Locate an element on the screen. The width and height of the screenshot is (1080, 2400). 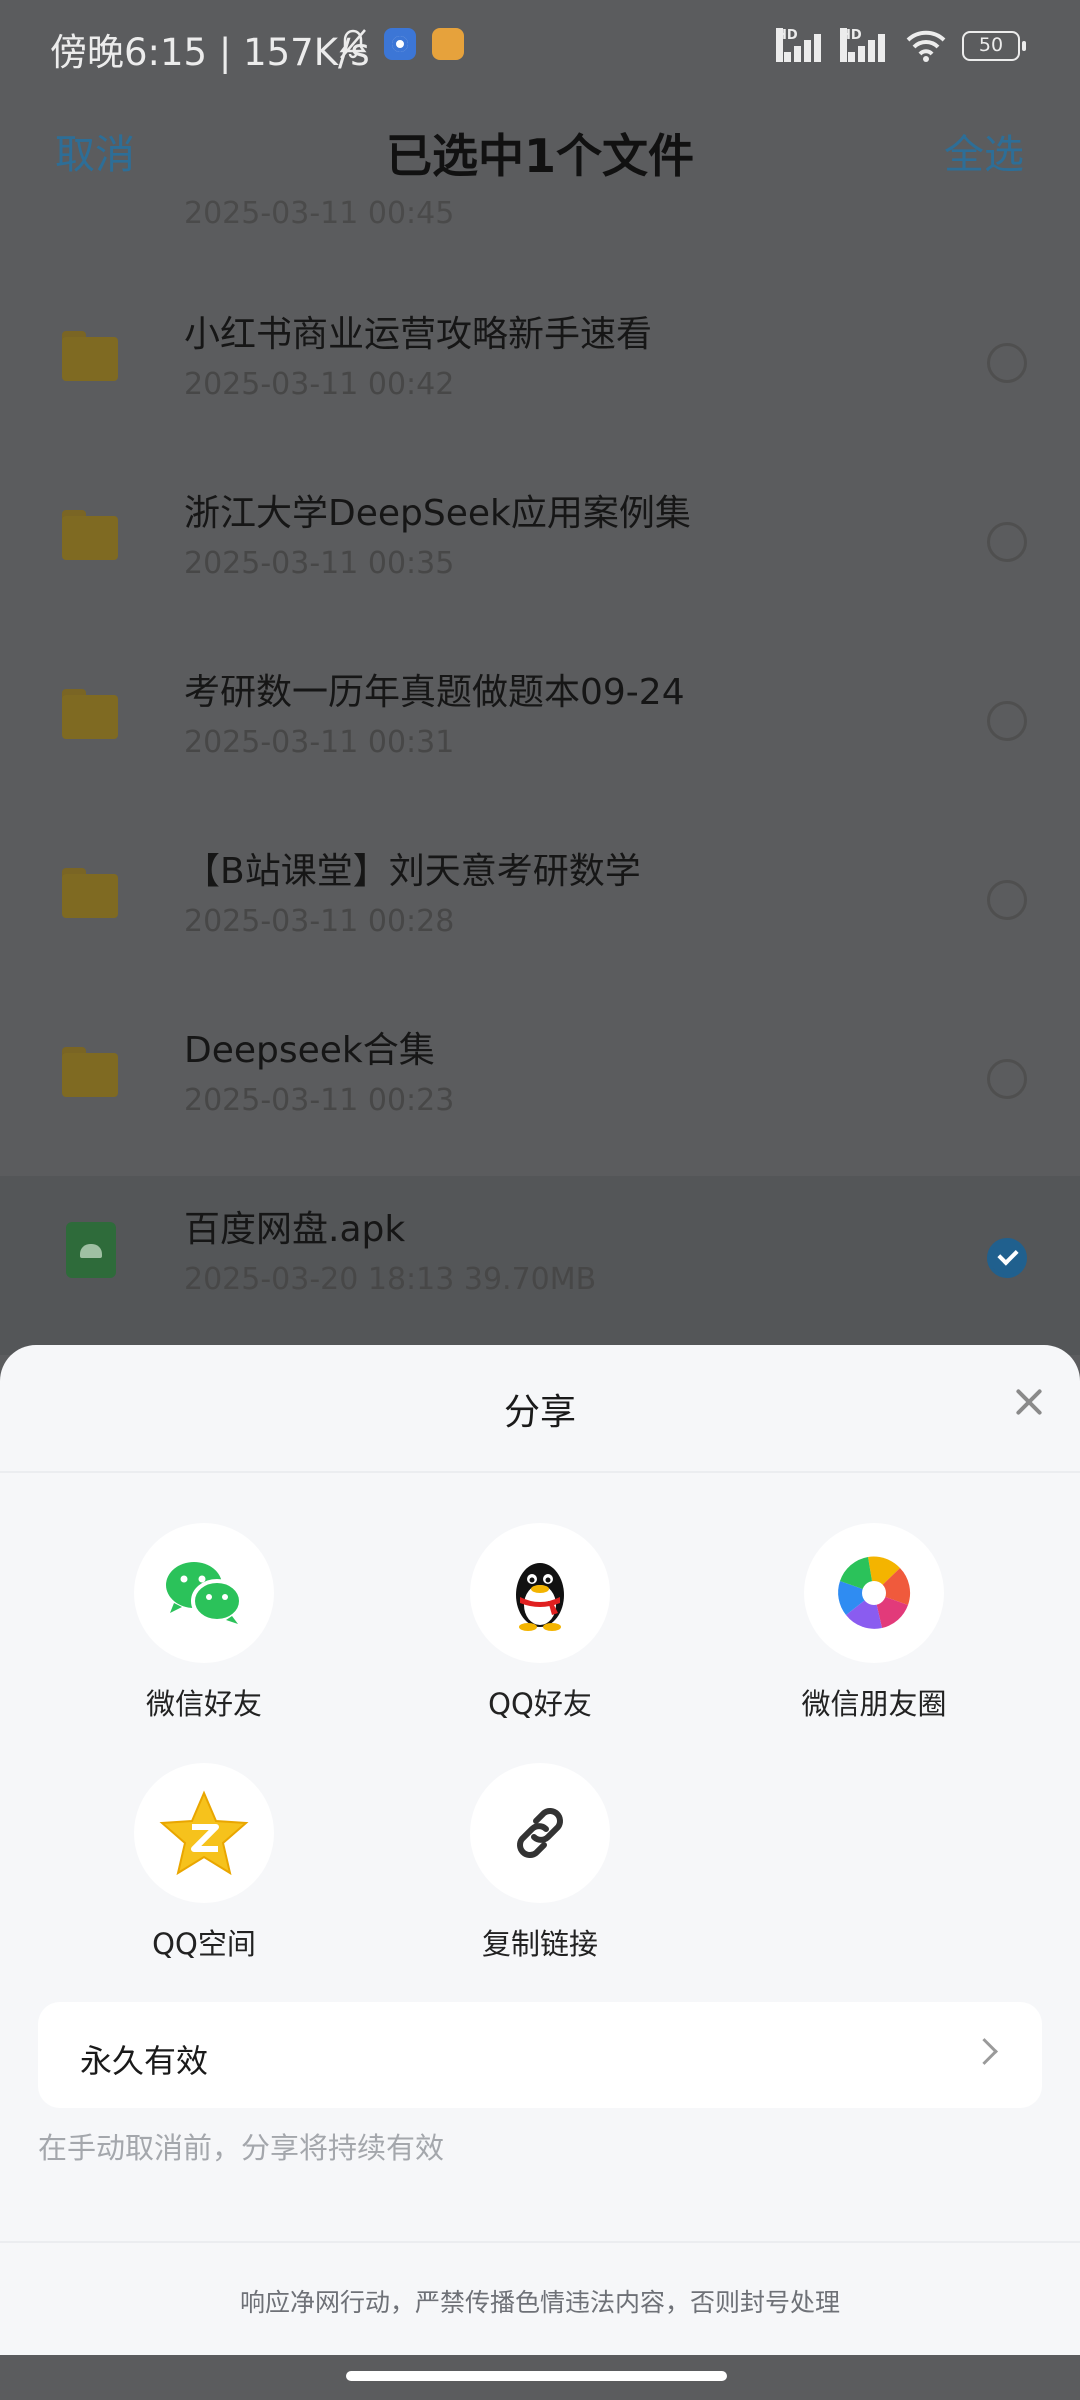
apk-file-icon is located at coordinates (91, 1250).